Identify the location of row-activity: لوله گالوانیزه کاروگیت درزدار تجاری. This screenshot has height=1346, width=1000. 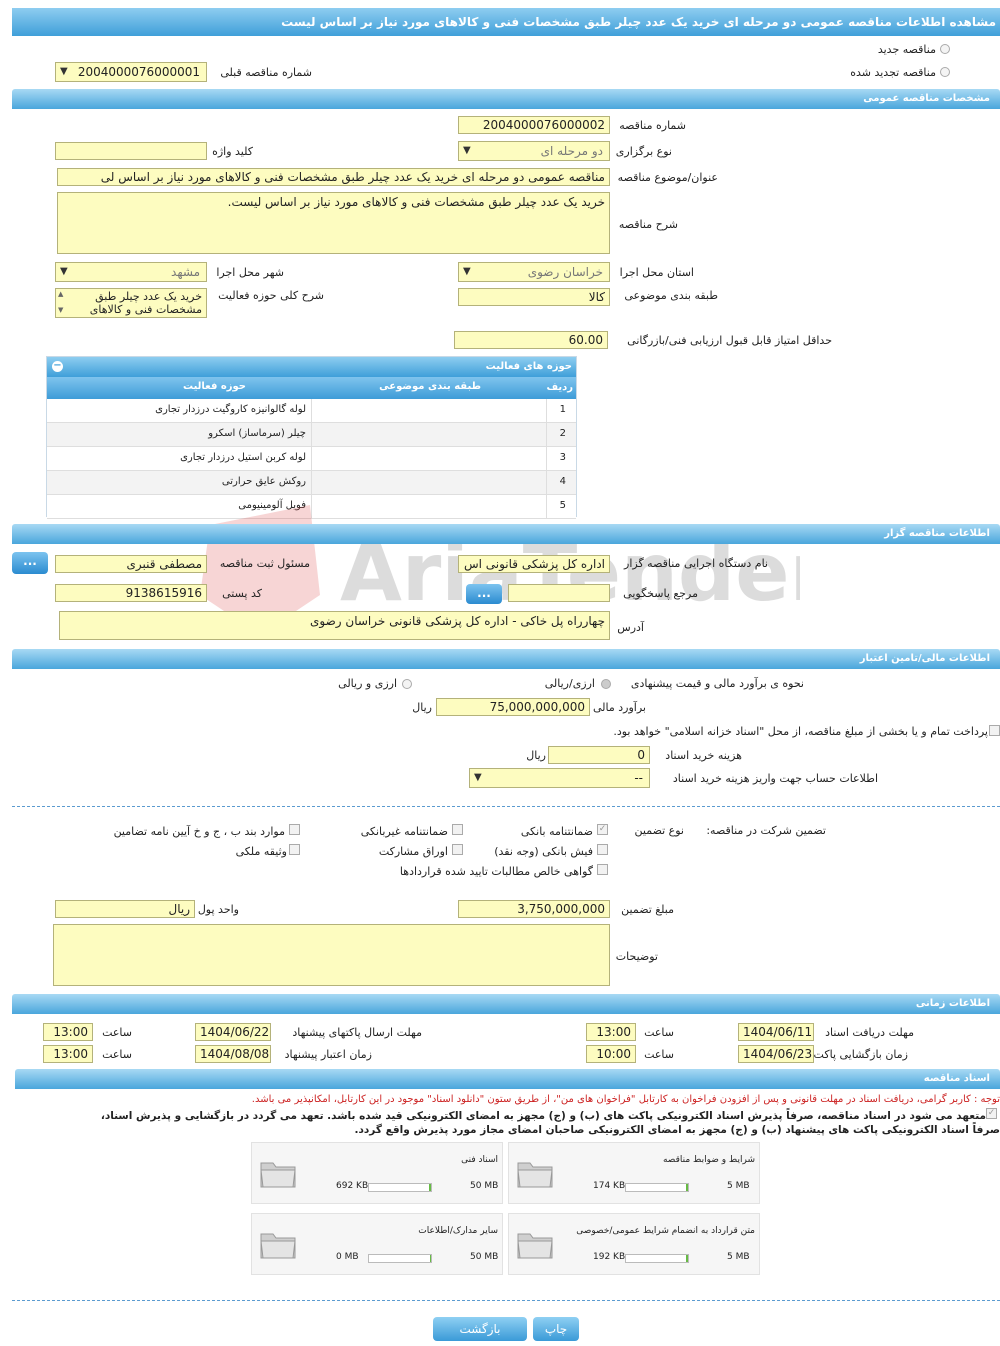
(230, 409).